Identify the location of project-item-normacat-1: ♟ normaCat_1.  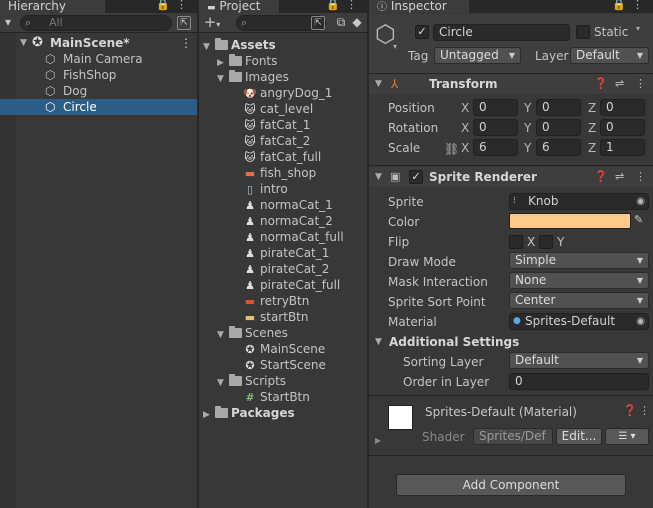
(282, 205).